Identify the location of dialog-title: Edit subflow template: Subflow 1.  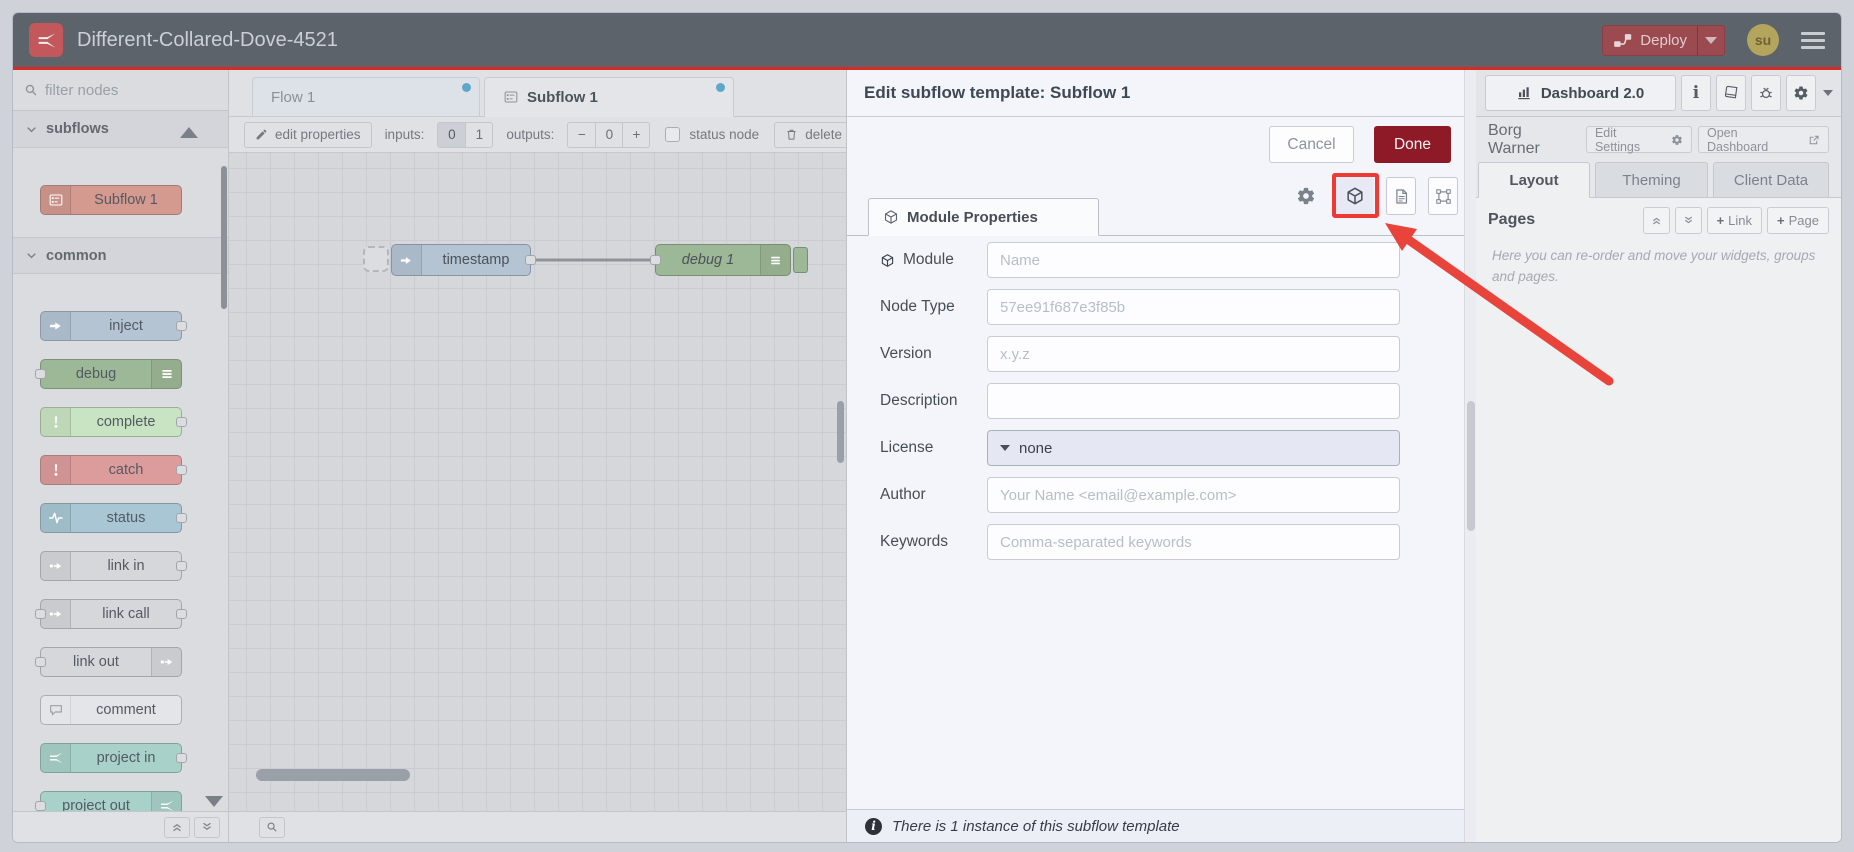
(997, 92).